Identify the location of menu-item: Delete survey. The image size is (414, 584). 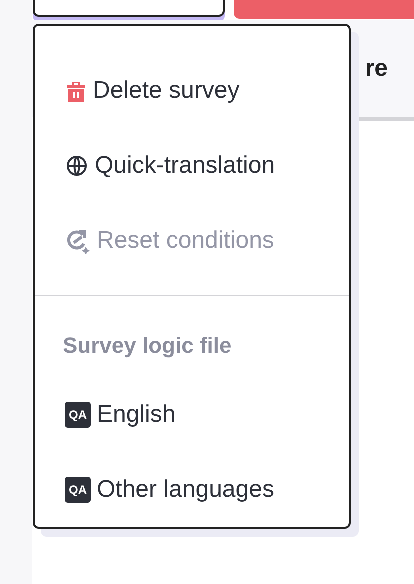
(207, 91).